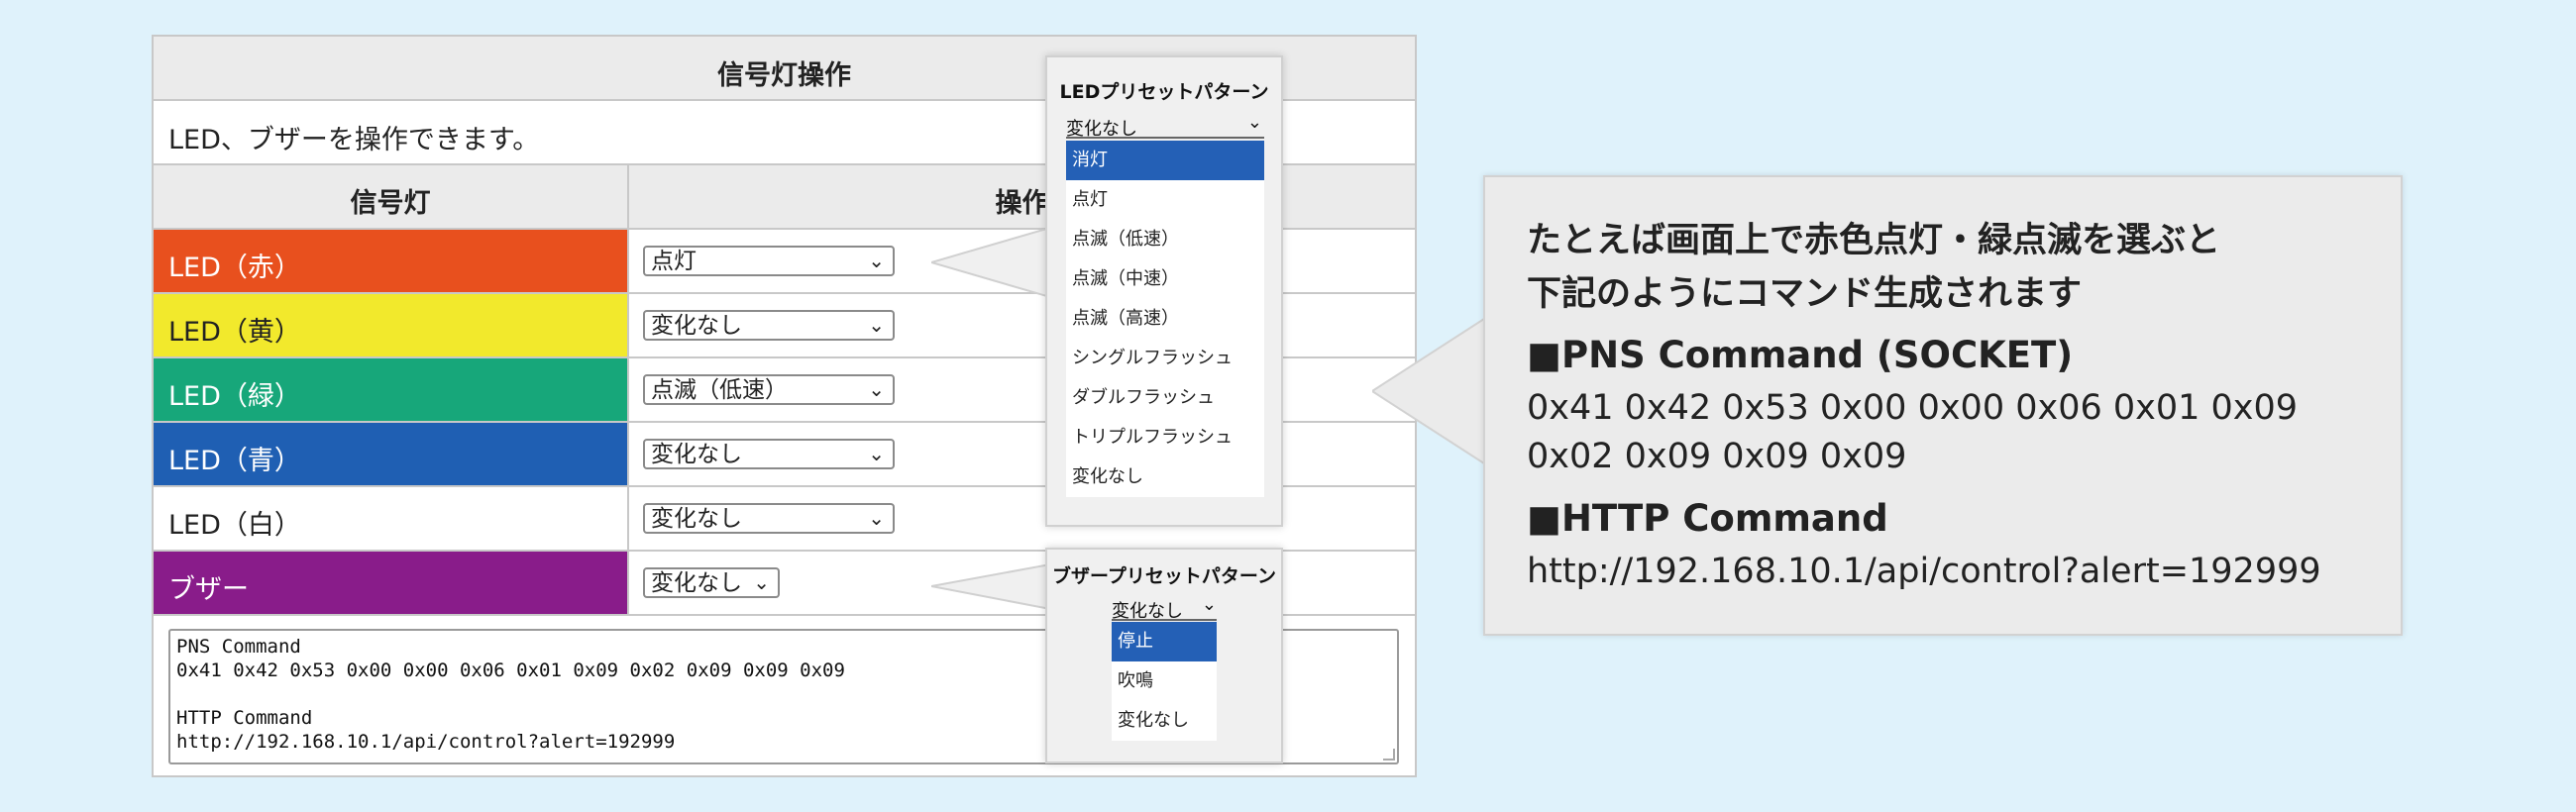 This screenshot has height=812, width=2576. Describe the element at coordinates (1164, 92) in the screenshot. I see `led-popup-title: LEDプリセットパターン` at that location.